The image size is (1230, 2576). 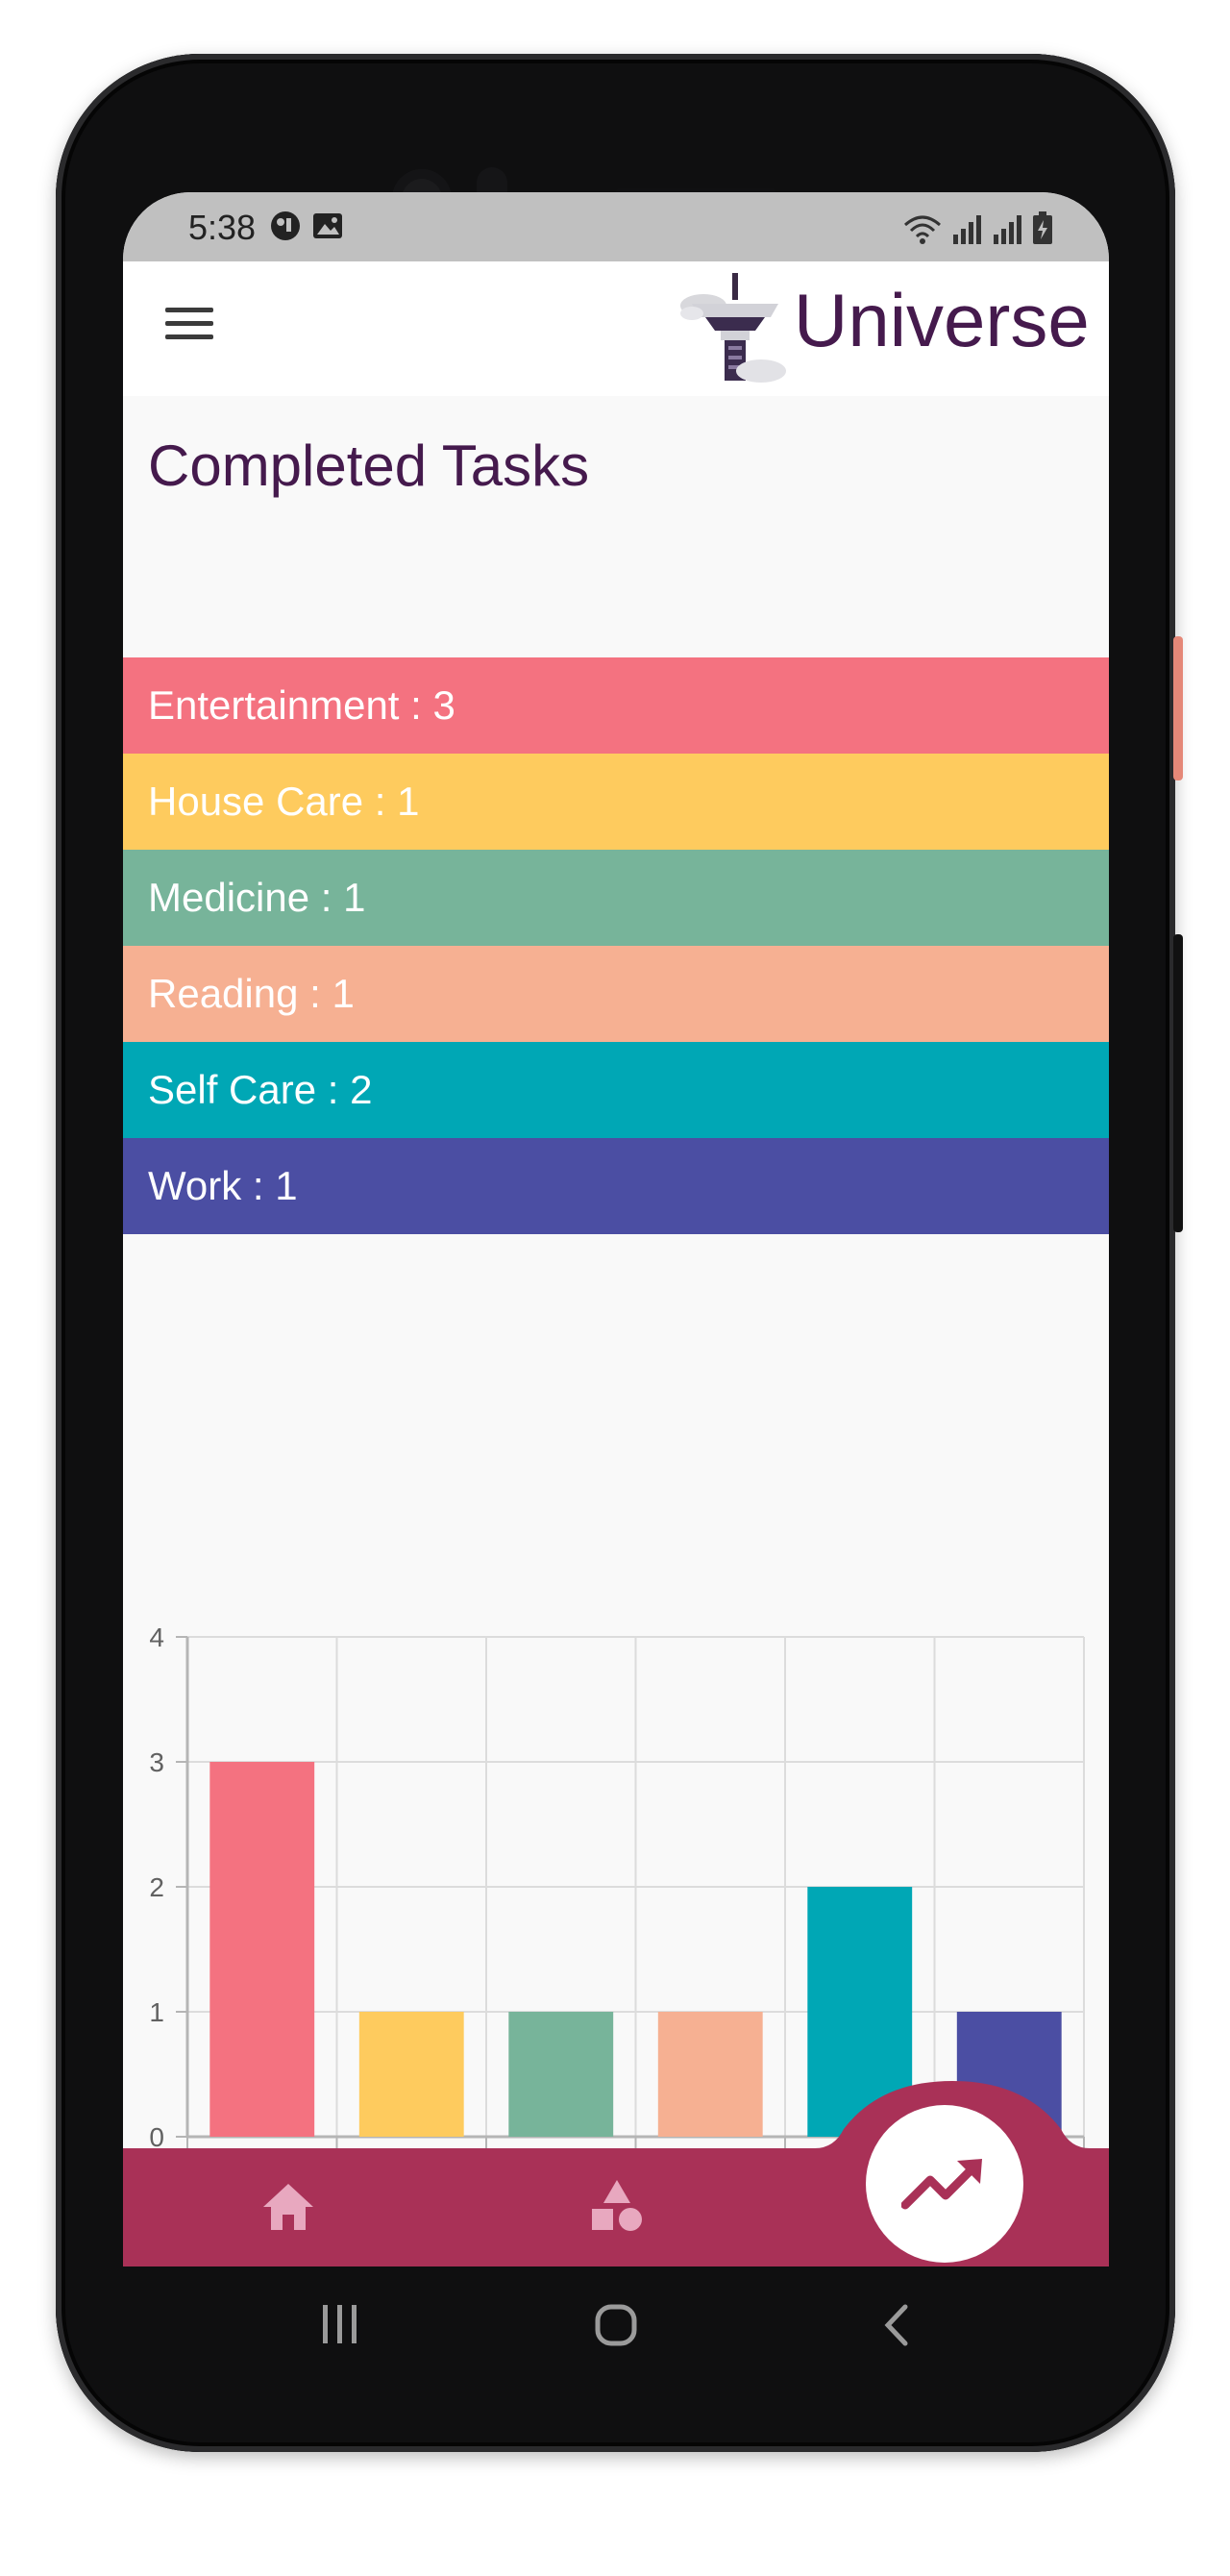 I want to click on signal-icon-sim1, so click(x=967, y=230).